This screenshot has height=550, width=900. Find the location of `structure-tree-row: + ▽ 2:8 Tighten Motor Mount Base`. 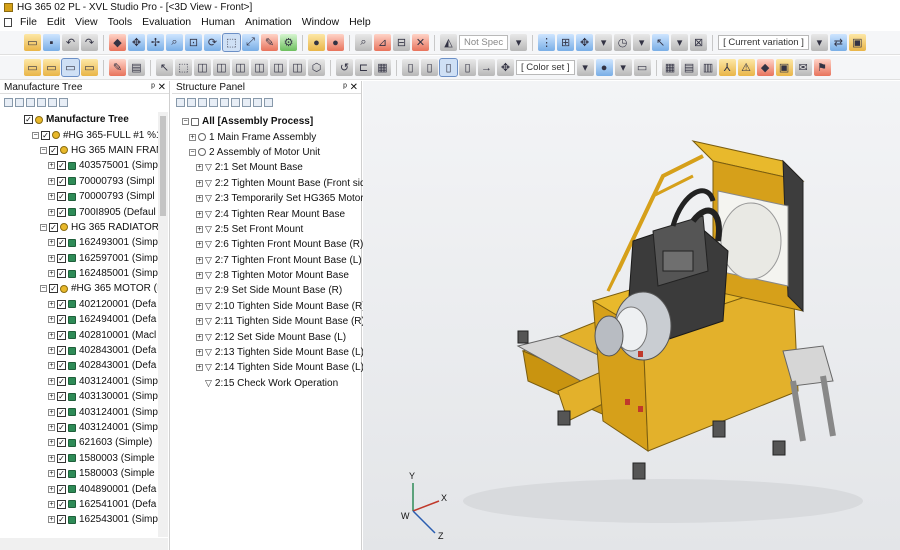

structure-tree-row: + ▽ 2:8 Tighten Motor Mount Base is located at coordinates (271, 275).